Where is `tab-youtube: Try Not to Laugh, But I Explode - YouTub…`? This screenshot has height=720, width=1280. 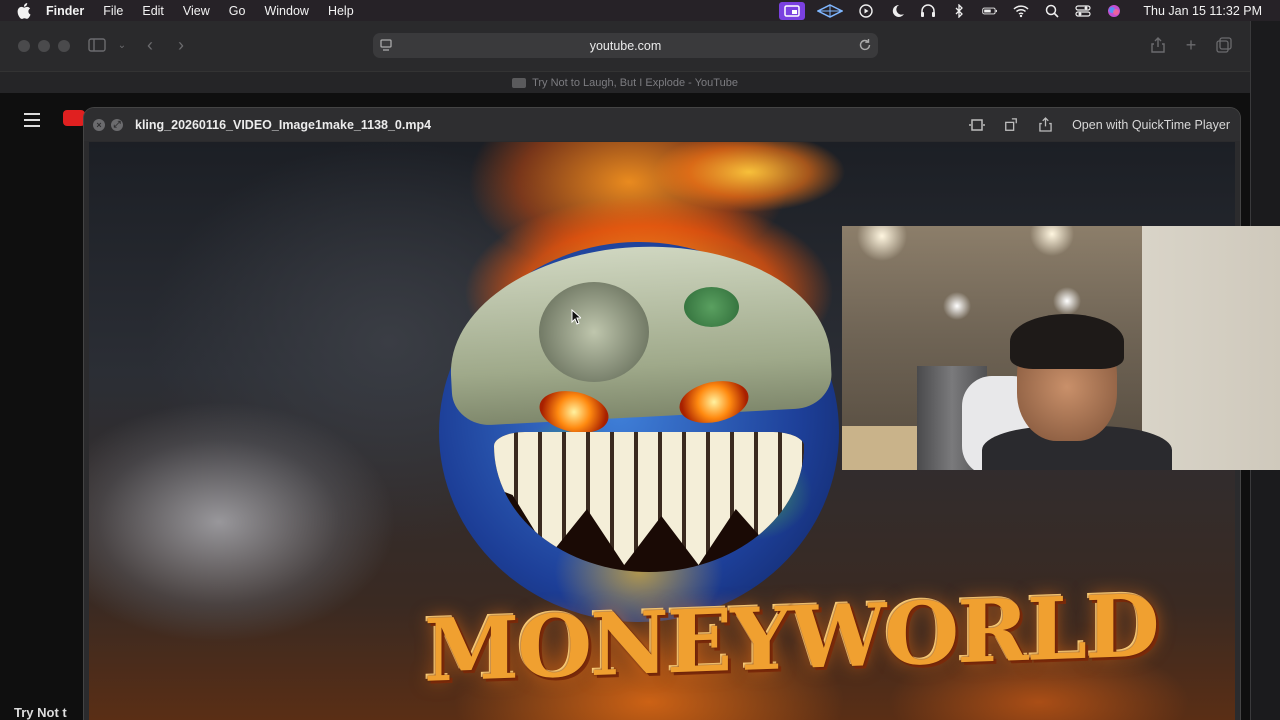
tab-youtube: Try Not to Laugh, But I Explode - YouTub… is located at coordinates (635, 83).